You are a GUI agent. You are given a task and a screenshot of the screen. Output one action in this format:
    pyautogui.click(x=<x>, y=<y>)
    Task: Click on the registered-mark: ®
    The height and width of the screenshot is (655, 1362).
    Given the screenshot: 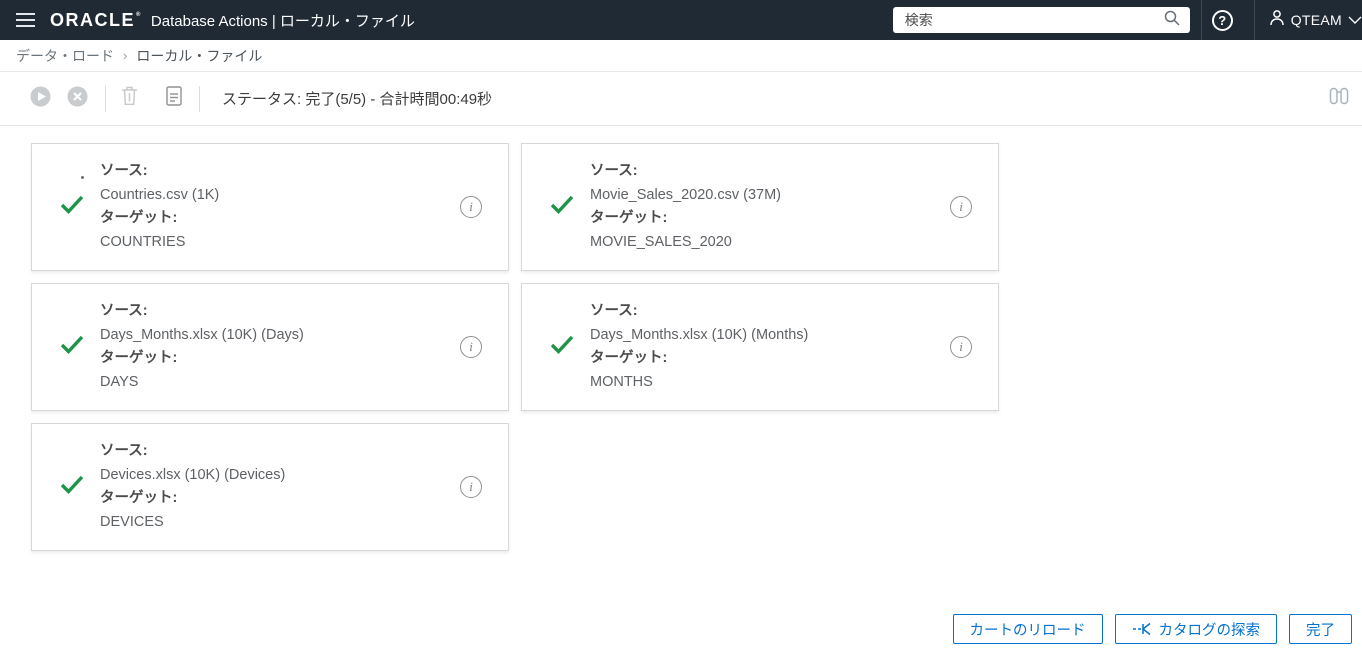 What is the action you would take?
    pyautogui.click(x=139, y=14)
    